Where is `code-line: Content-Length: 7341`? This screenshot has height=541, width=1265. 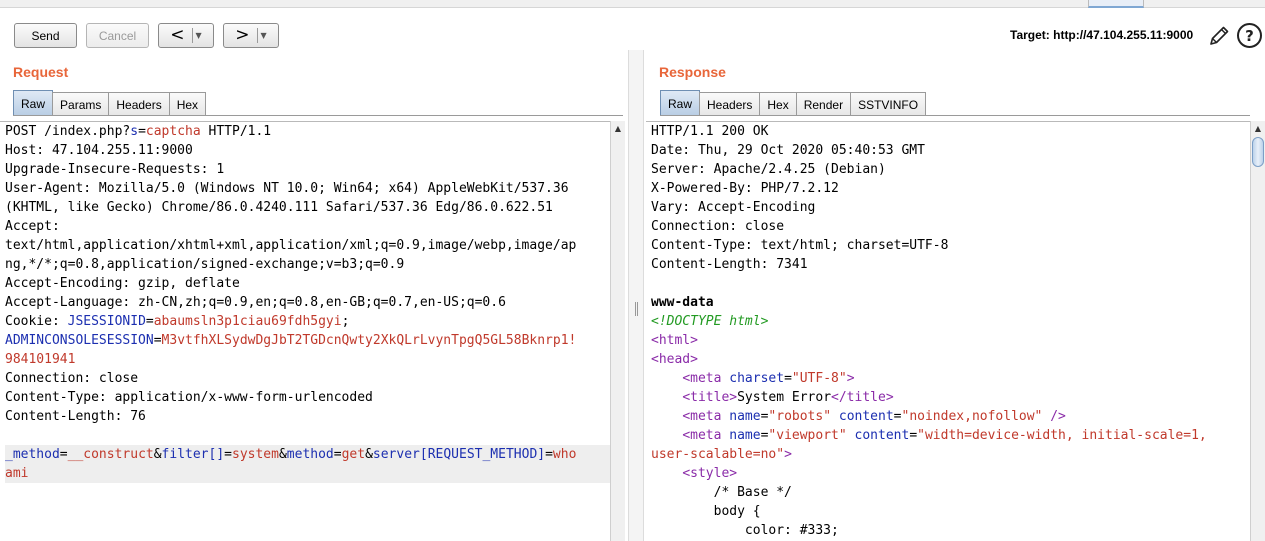 code-line: Content-Length: 7341 is located at coordinates (950, 264).